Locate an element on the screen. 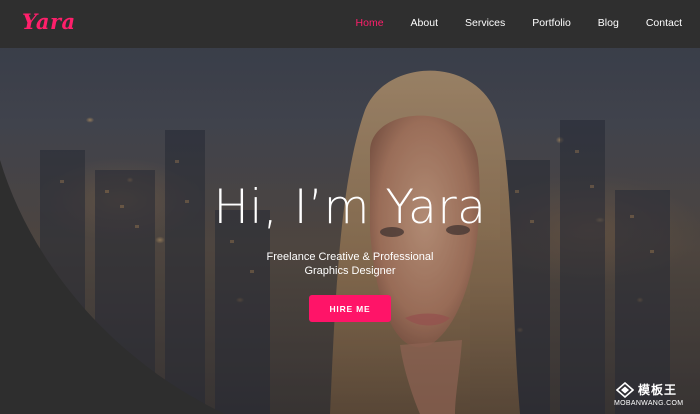 The image size is (700, 414). hire-me-button: HIRE ME is located at coordinates (350, 308).